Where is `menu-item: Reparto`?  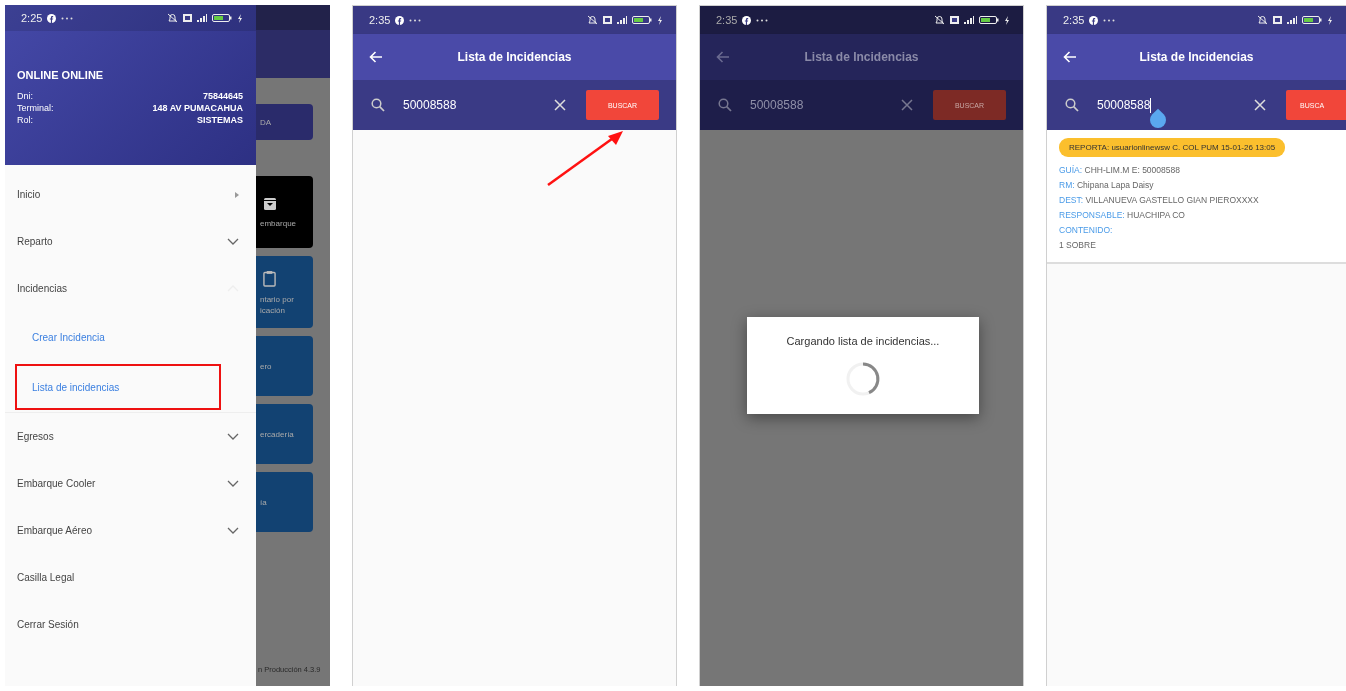 menu-item: Reparto is located at coordinates (130, 241).